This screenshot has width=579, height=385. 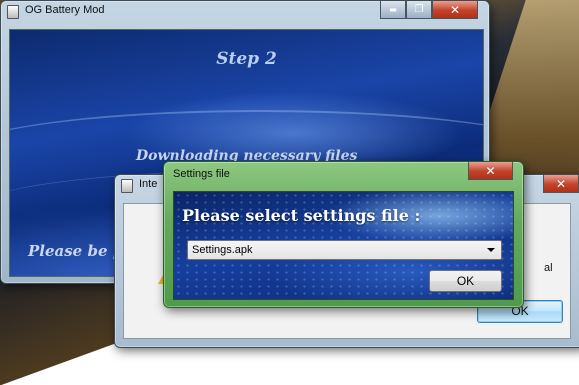 I want to click on settings-file-dropdown: Settings.apk, so click(x=344, y=250).